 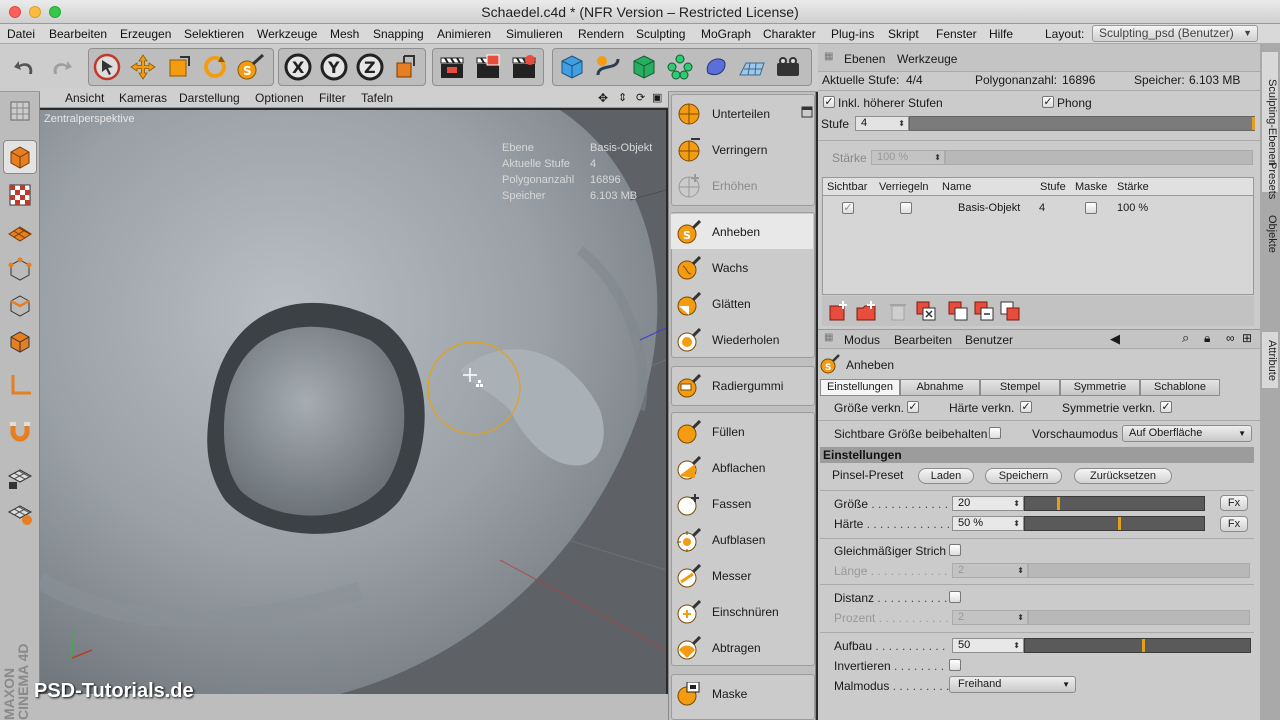 I want to click on bake-layer-button, so click(x=1010, y=311).